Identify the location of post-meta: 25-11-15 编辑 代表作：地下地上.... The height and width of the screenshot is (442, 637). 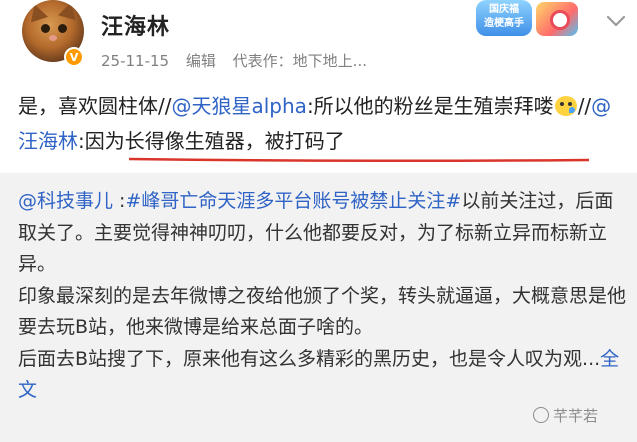
(240, 60).